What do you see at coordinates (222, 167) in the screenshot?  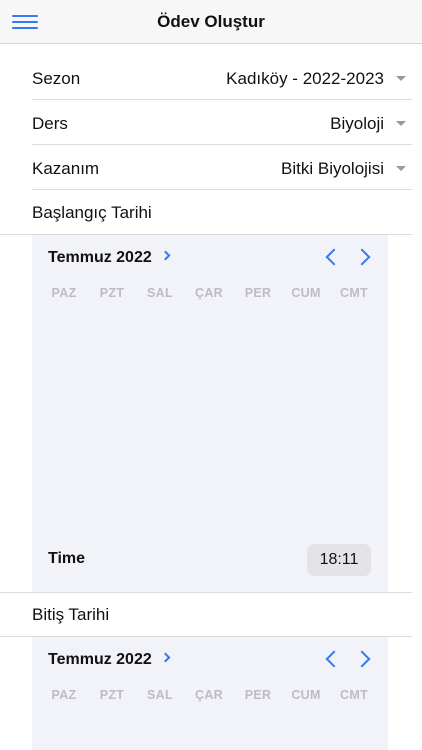 I see `objective-picker: Kazanım Bitki Biyolojisi` at bounding box center [222, 167].